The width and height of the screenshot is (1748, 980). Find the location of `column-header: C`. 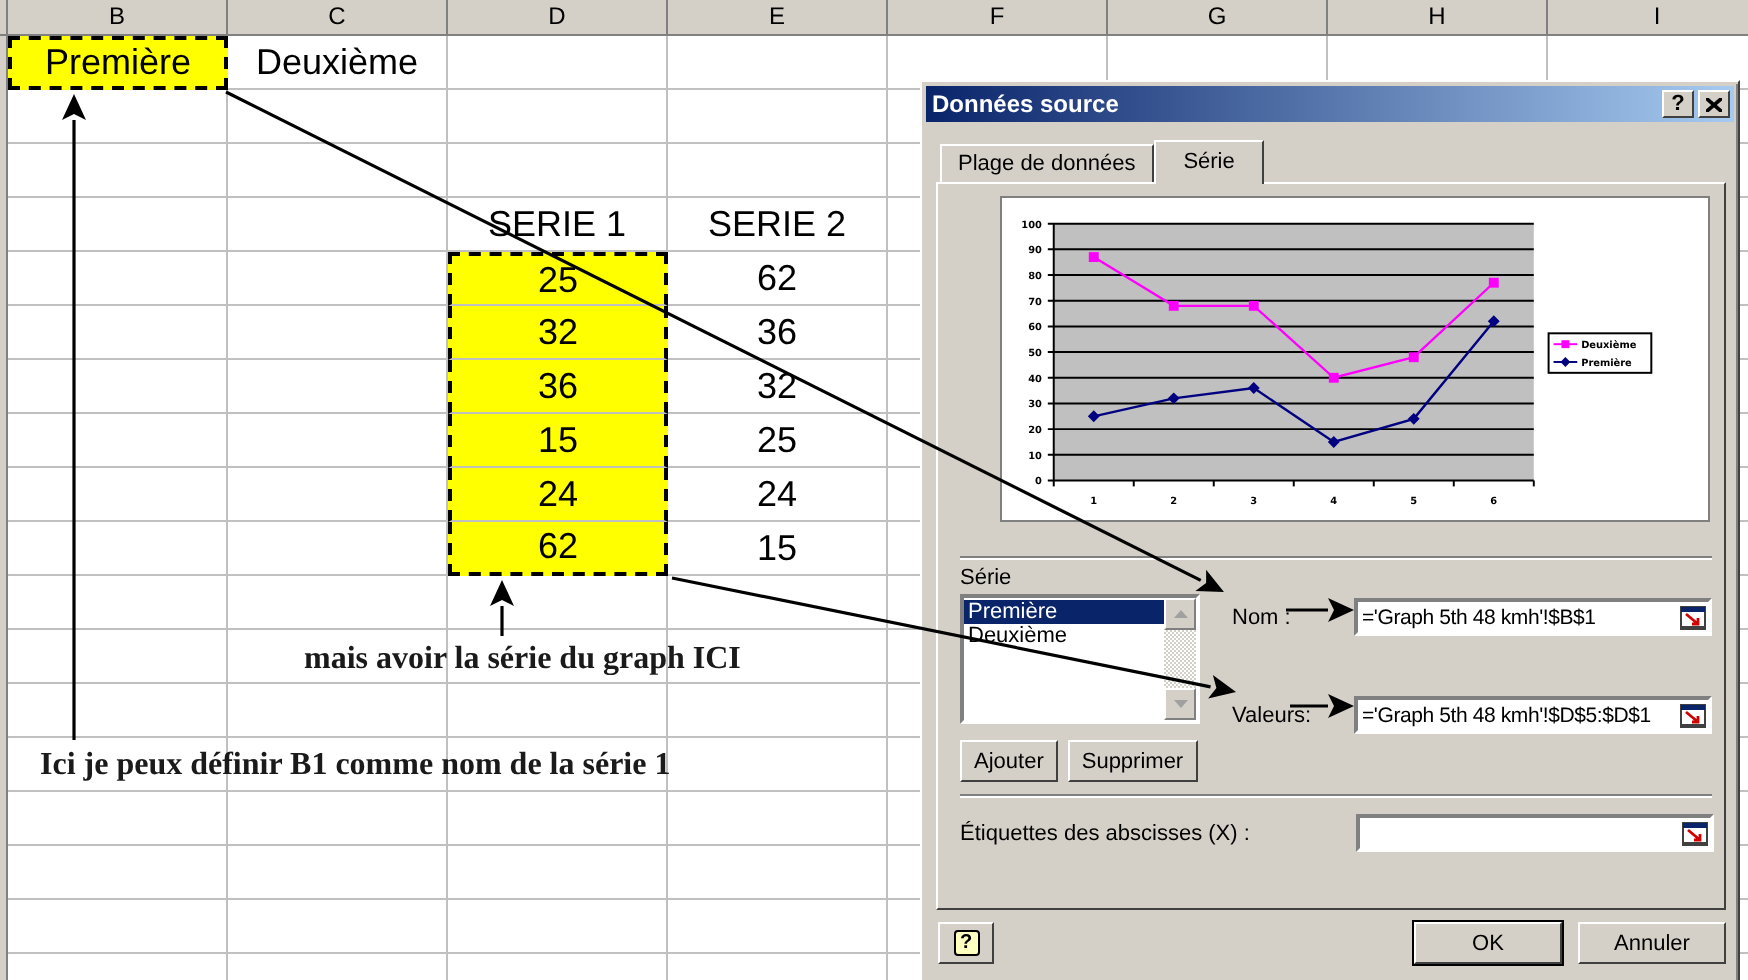

column-header: C is located at coordinates (338, 17).